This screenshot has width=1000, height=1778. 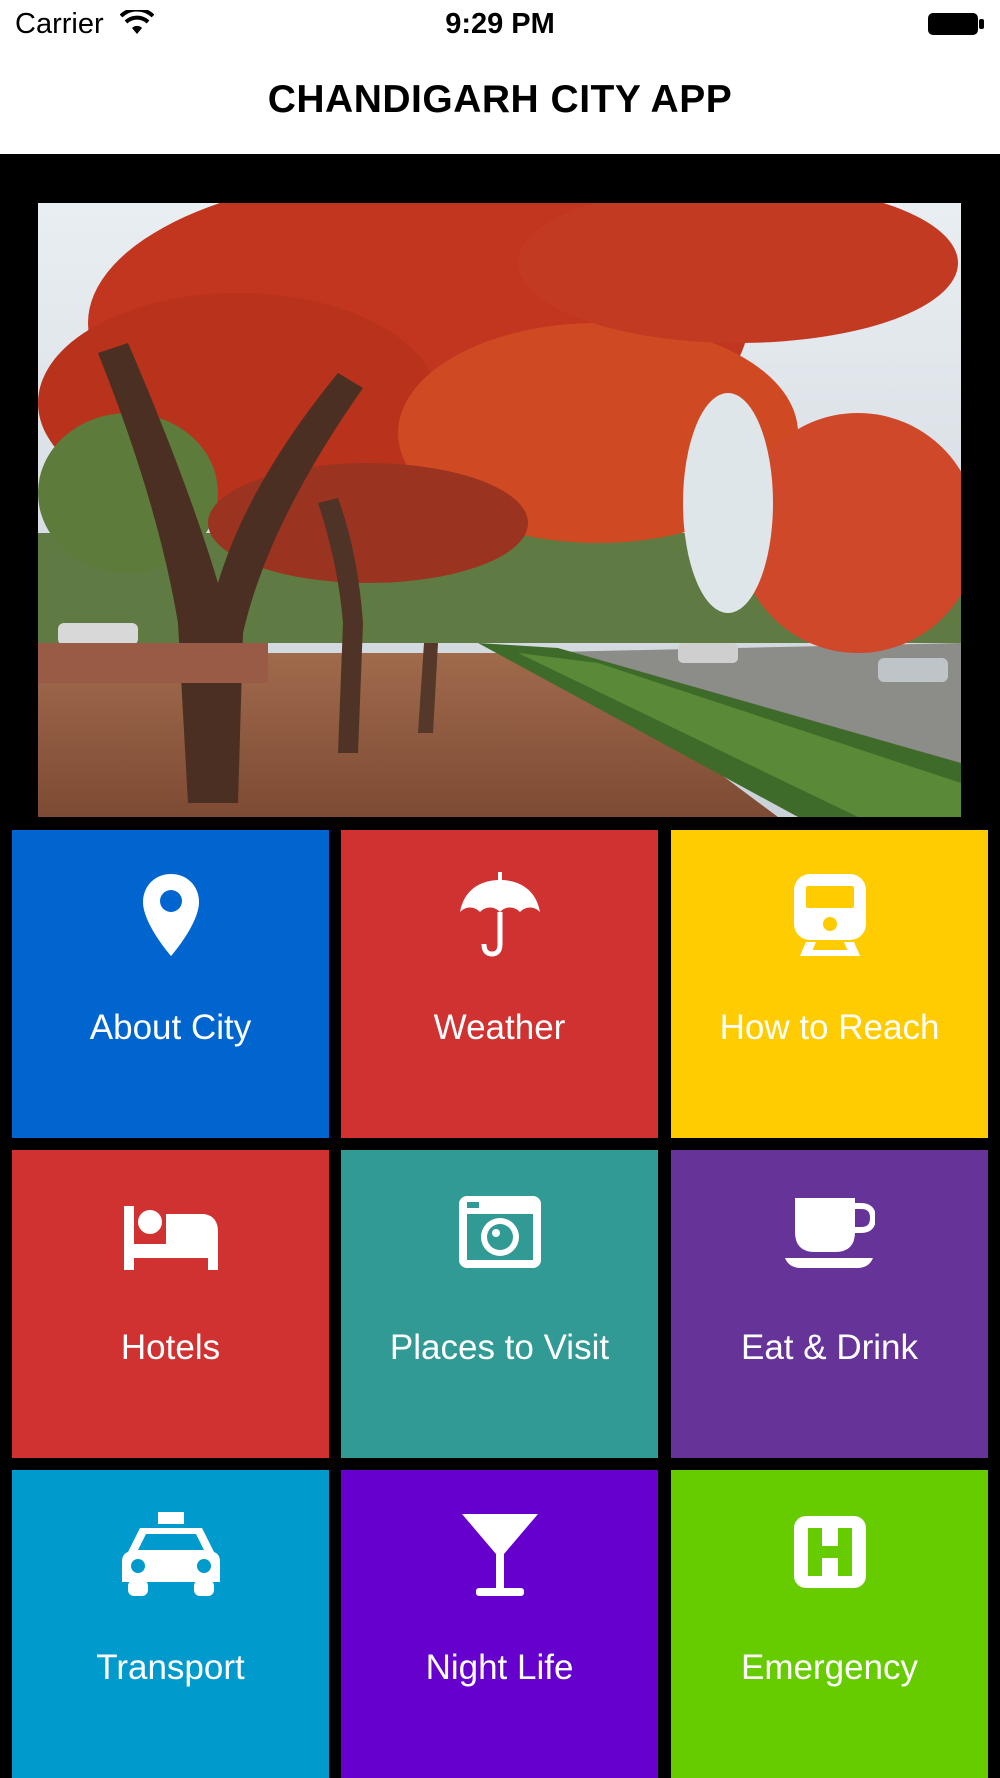 What do you see at coordinates (499, 915) in the screenshot?
I see `umbrella-icon` at bounding box center [499, 915].